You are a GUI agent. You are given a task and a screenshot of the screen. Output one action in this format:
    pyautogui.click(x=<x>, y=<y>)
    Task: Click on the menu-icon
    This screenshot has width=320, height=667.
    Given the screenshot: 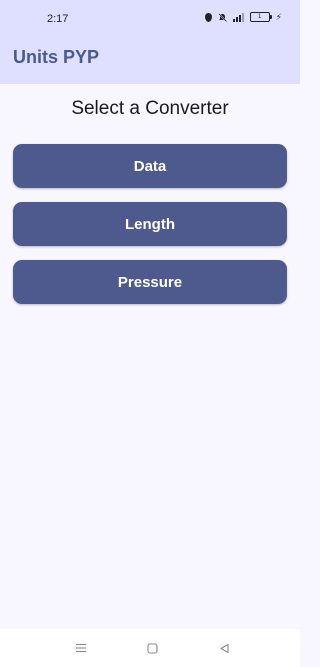 What is the action you would take?
    pyautogui.click(x=81, y=648)
    